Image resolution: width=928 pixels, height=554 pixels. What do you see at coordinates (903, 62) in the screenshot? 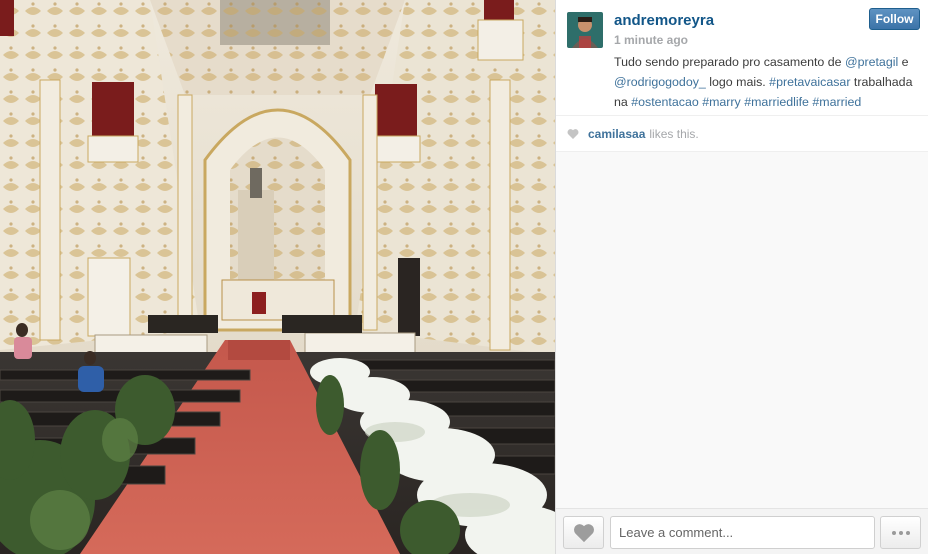
I see `caption-text: e` at bounding box center [903, 62].